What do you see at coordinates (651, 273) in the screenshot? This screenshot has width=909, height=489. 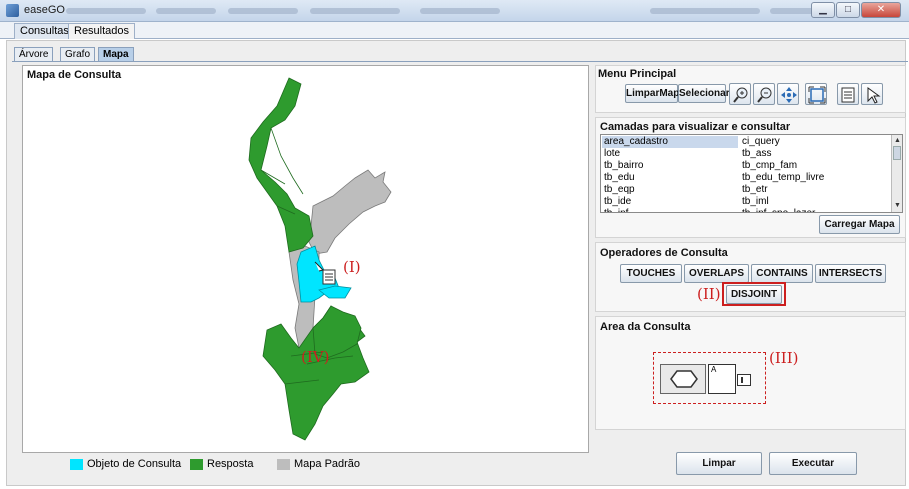 I see `touches-button: TOUCHES` at bounding box center [651, 273].